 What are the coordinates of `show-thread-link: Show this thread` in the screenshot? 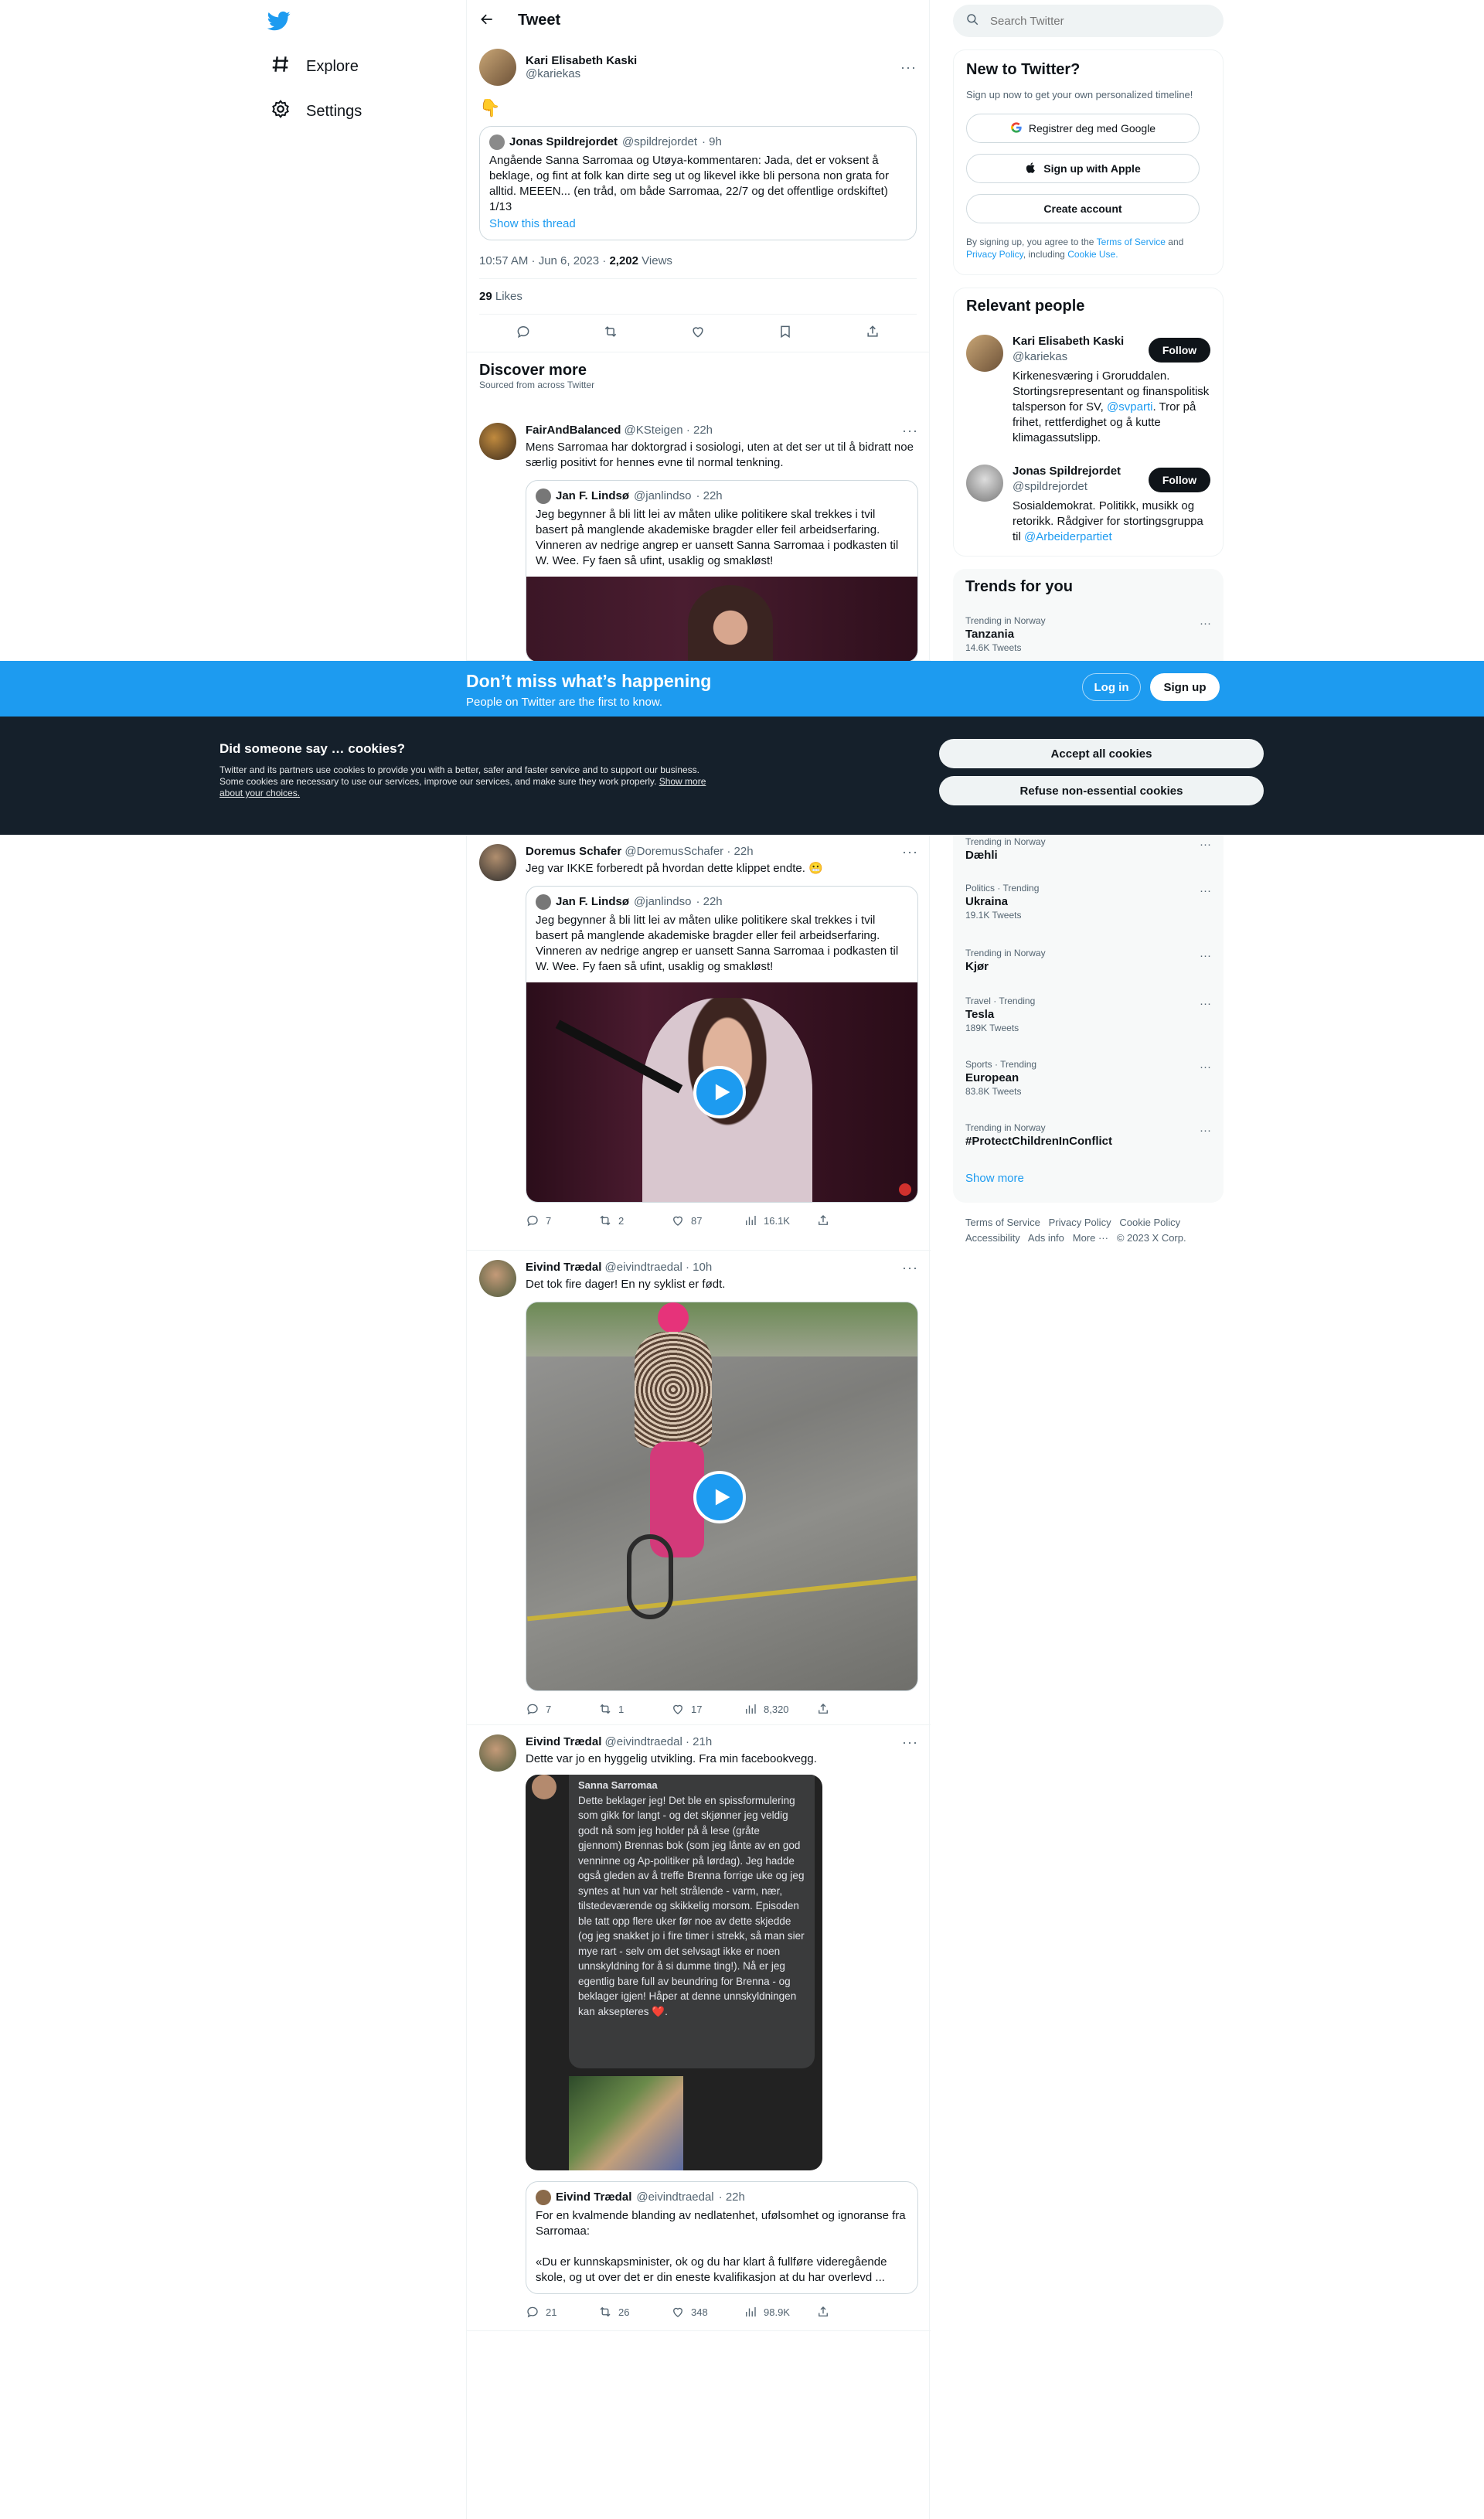 It's located at (698, 224).